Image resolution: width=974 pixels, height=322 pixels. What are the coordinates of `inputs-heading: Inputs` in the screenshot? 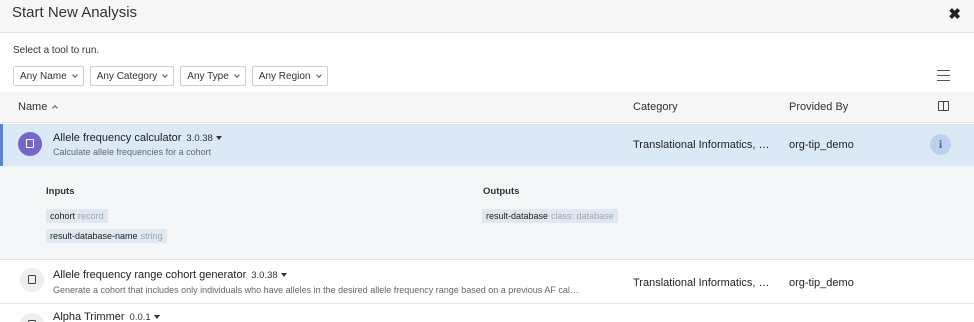 It's located at (60, 191).